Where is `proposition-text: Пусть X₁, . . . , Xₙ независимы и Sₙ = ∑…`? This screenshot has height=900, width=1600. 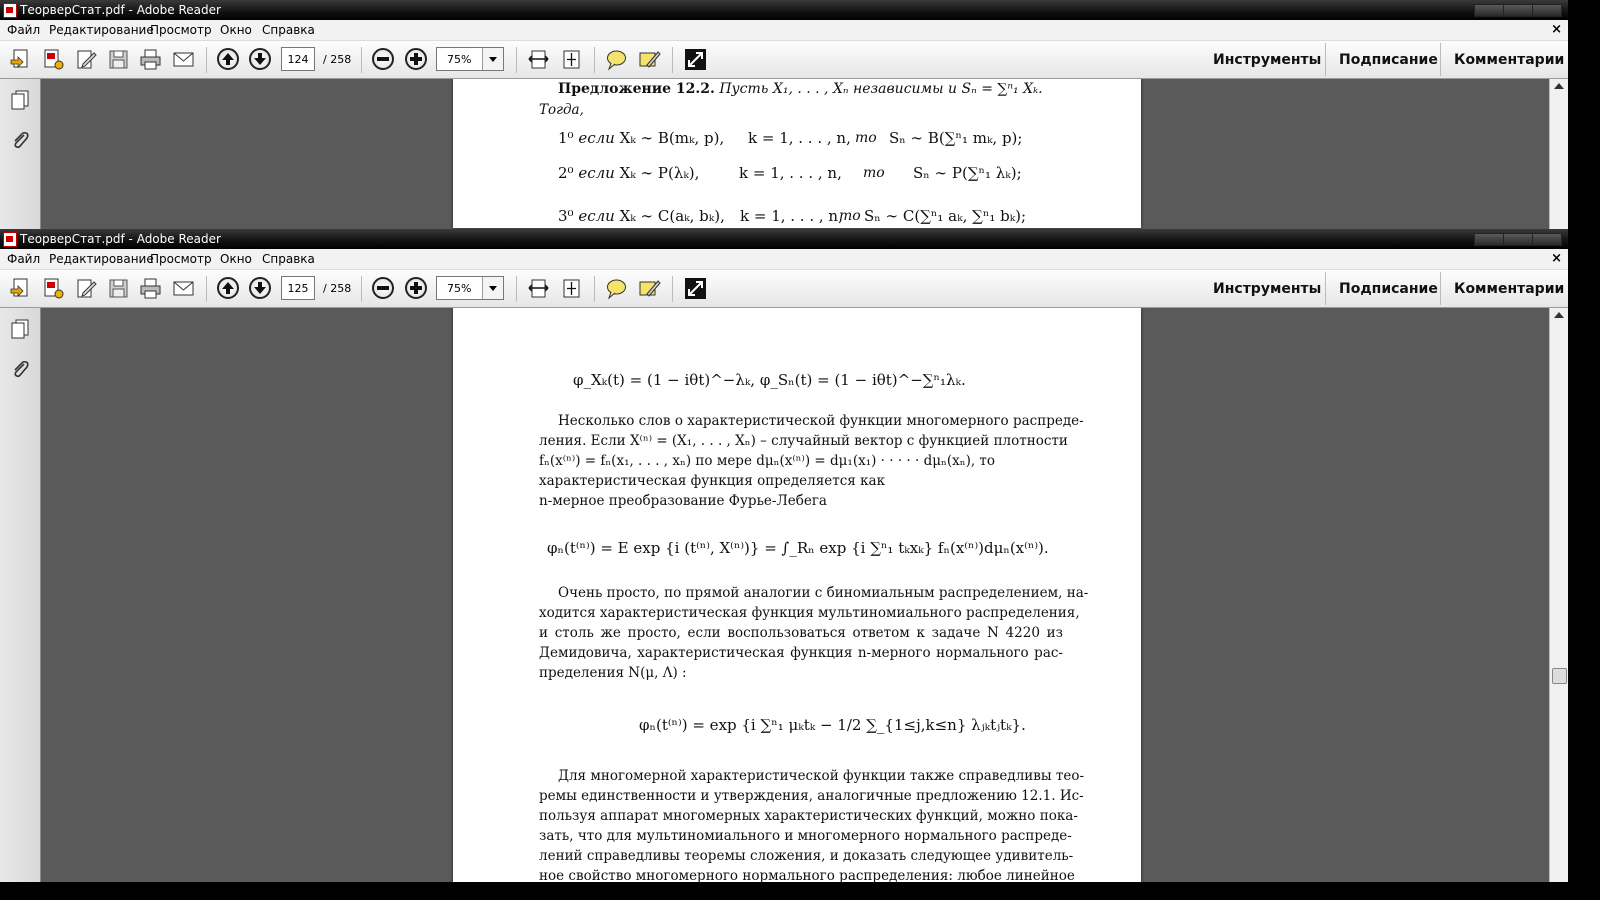
proposition-text: Пусть X₁, . . . , Xₙ независимы и Sₙ = ∑… is located at coordinates (881, 89).